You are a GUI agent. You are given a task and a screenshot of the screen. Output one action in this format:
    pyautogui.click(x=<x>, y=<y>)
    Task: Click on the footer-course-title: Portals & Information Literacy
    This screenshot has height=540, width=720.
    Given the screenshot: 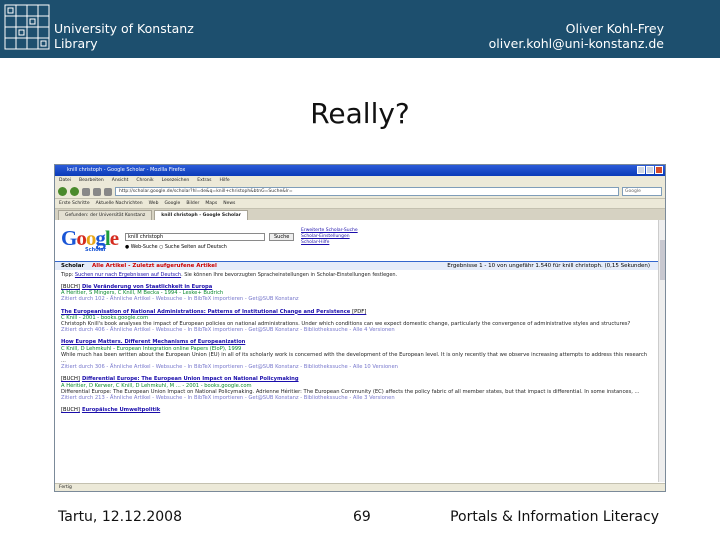 What is the action you would take?
    pyautogui.click(x=554, y=517)
    